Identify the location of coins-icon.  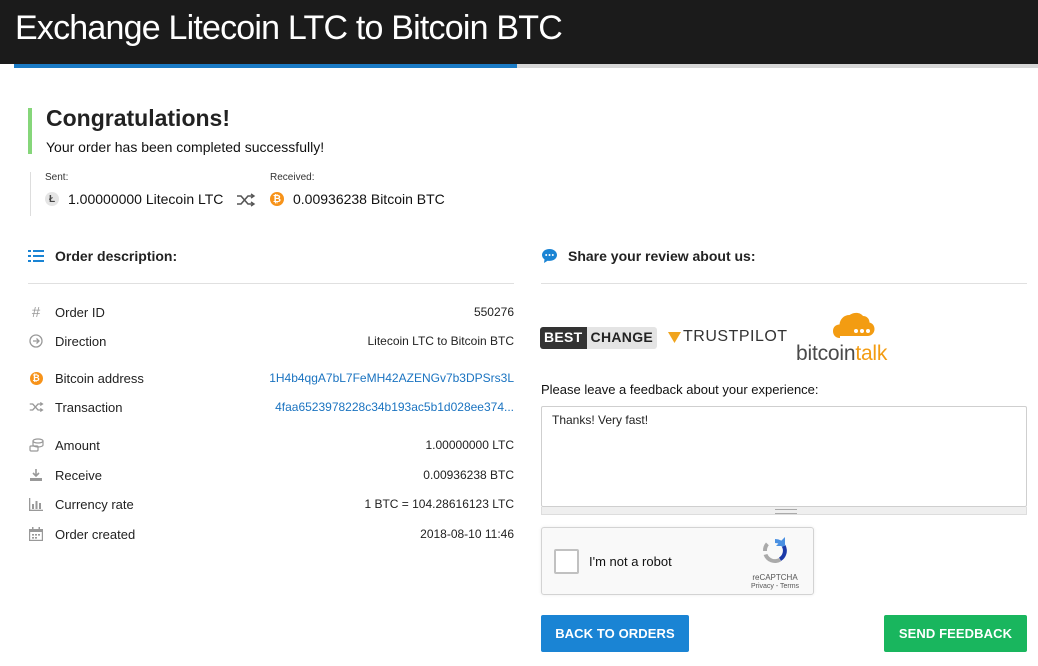
(36, 445).